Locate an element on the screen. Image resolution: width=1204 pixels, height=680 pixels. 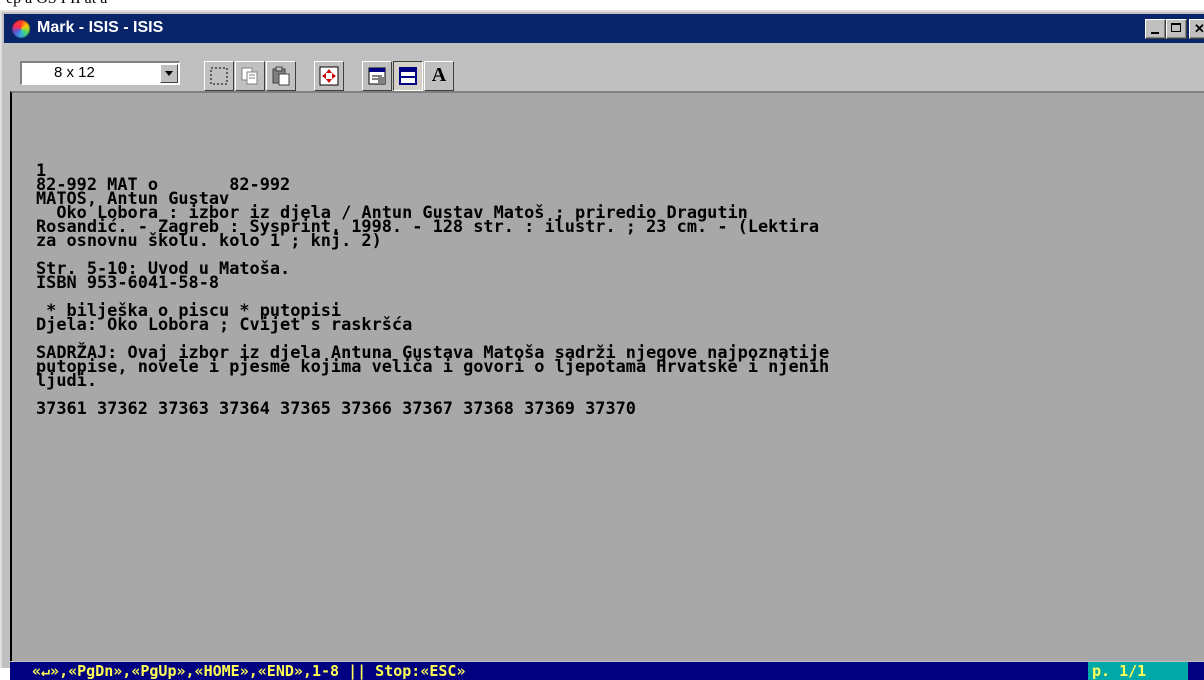
minimize-icon is located at coordinates (1155, 33).